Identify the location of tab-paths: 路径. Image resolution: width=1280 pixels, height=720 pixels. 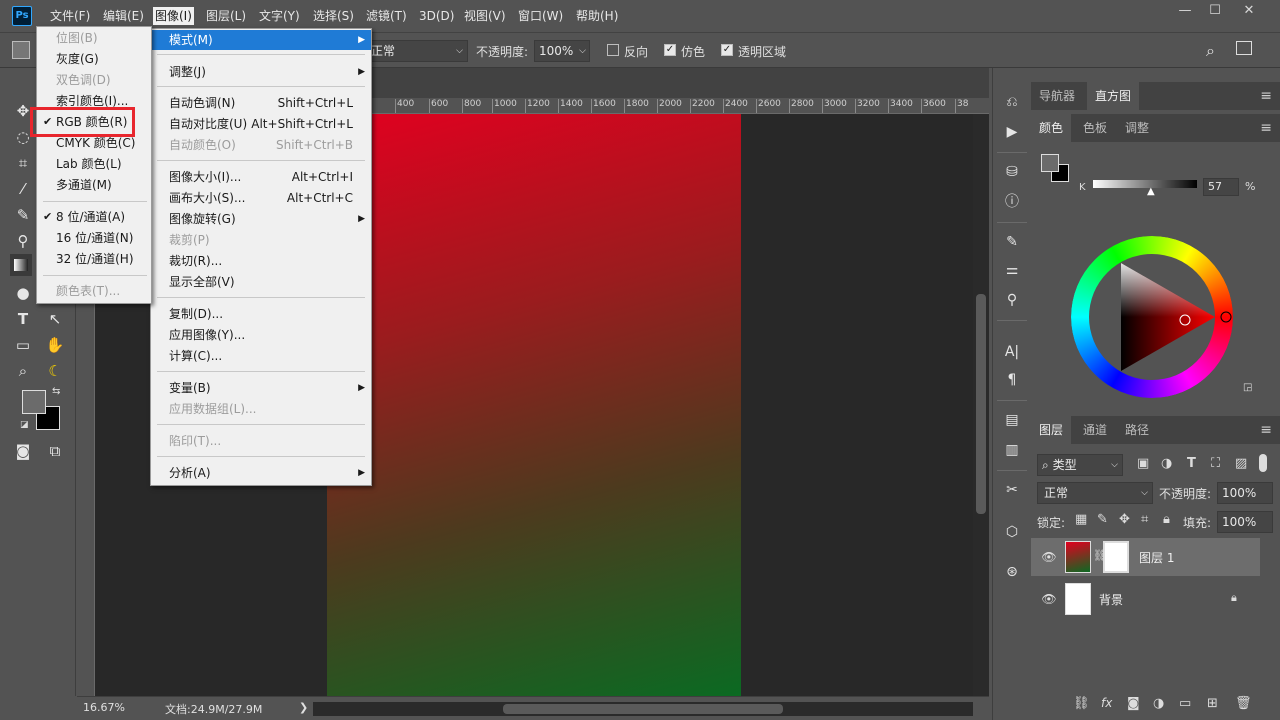
(1137, 430).